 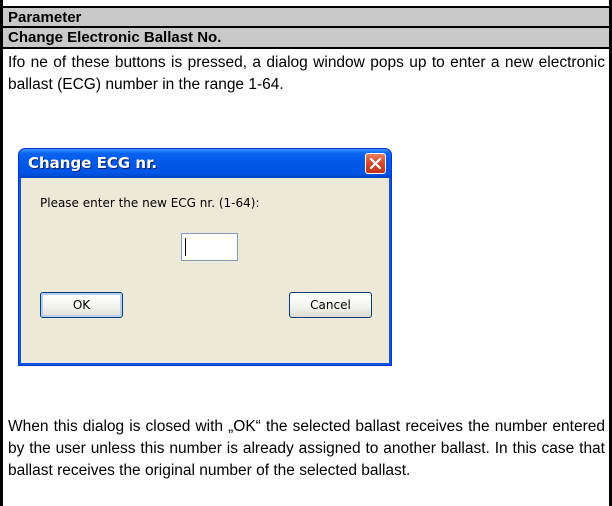 I want to click on cancel-button: Cancel, so click(x=330, y=305).